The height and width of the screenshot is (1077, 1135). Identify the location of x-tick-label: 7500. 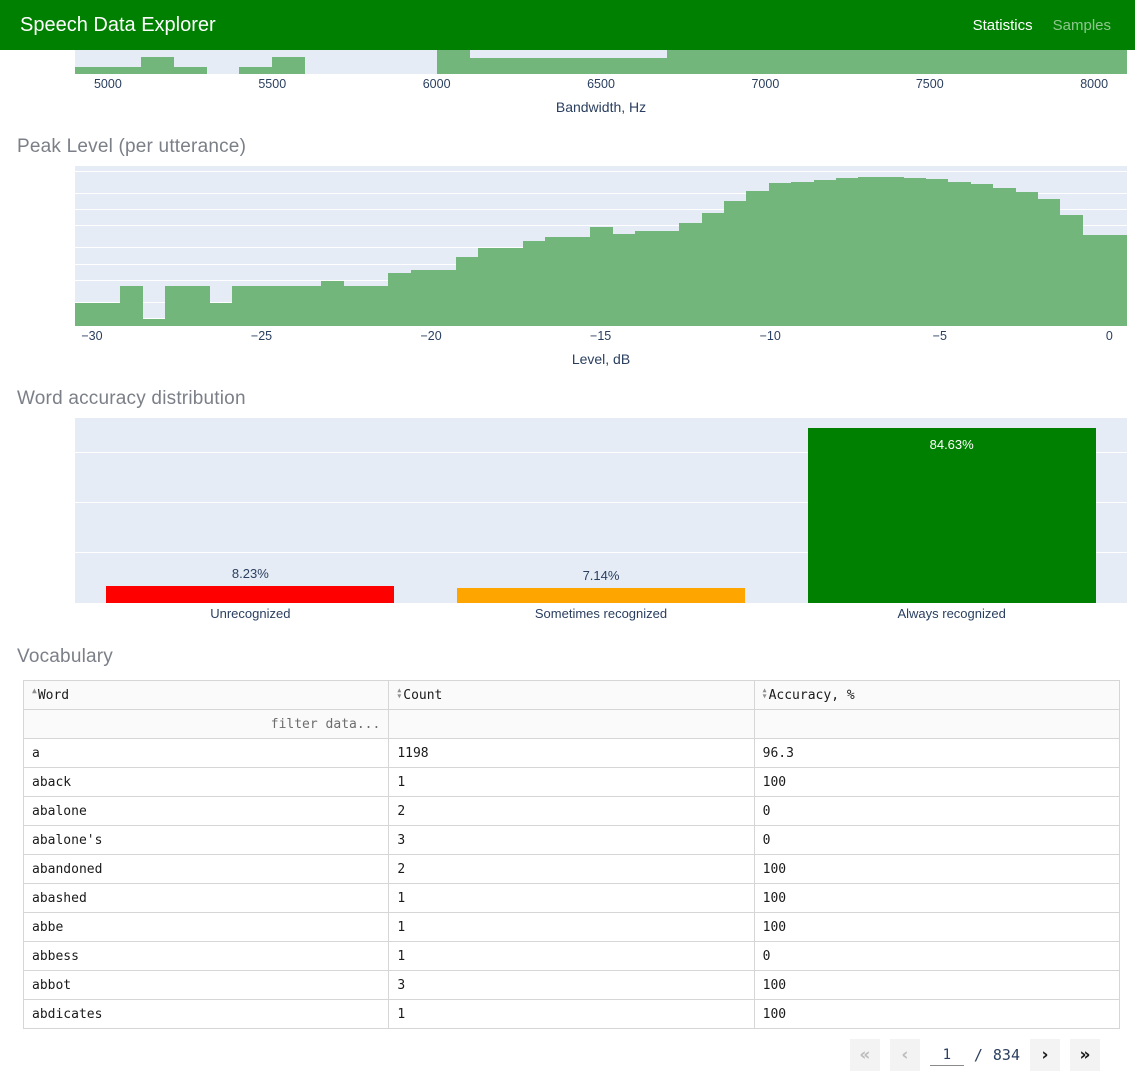
(929, 84).